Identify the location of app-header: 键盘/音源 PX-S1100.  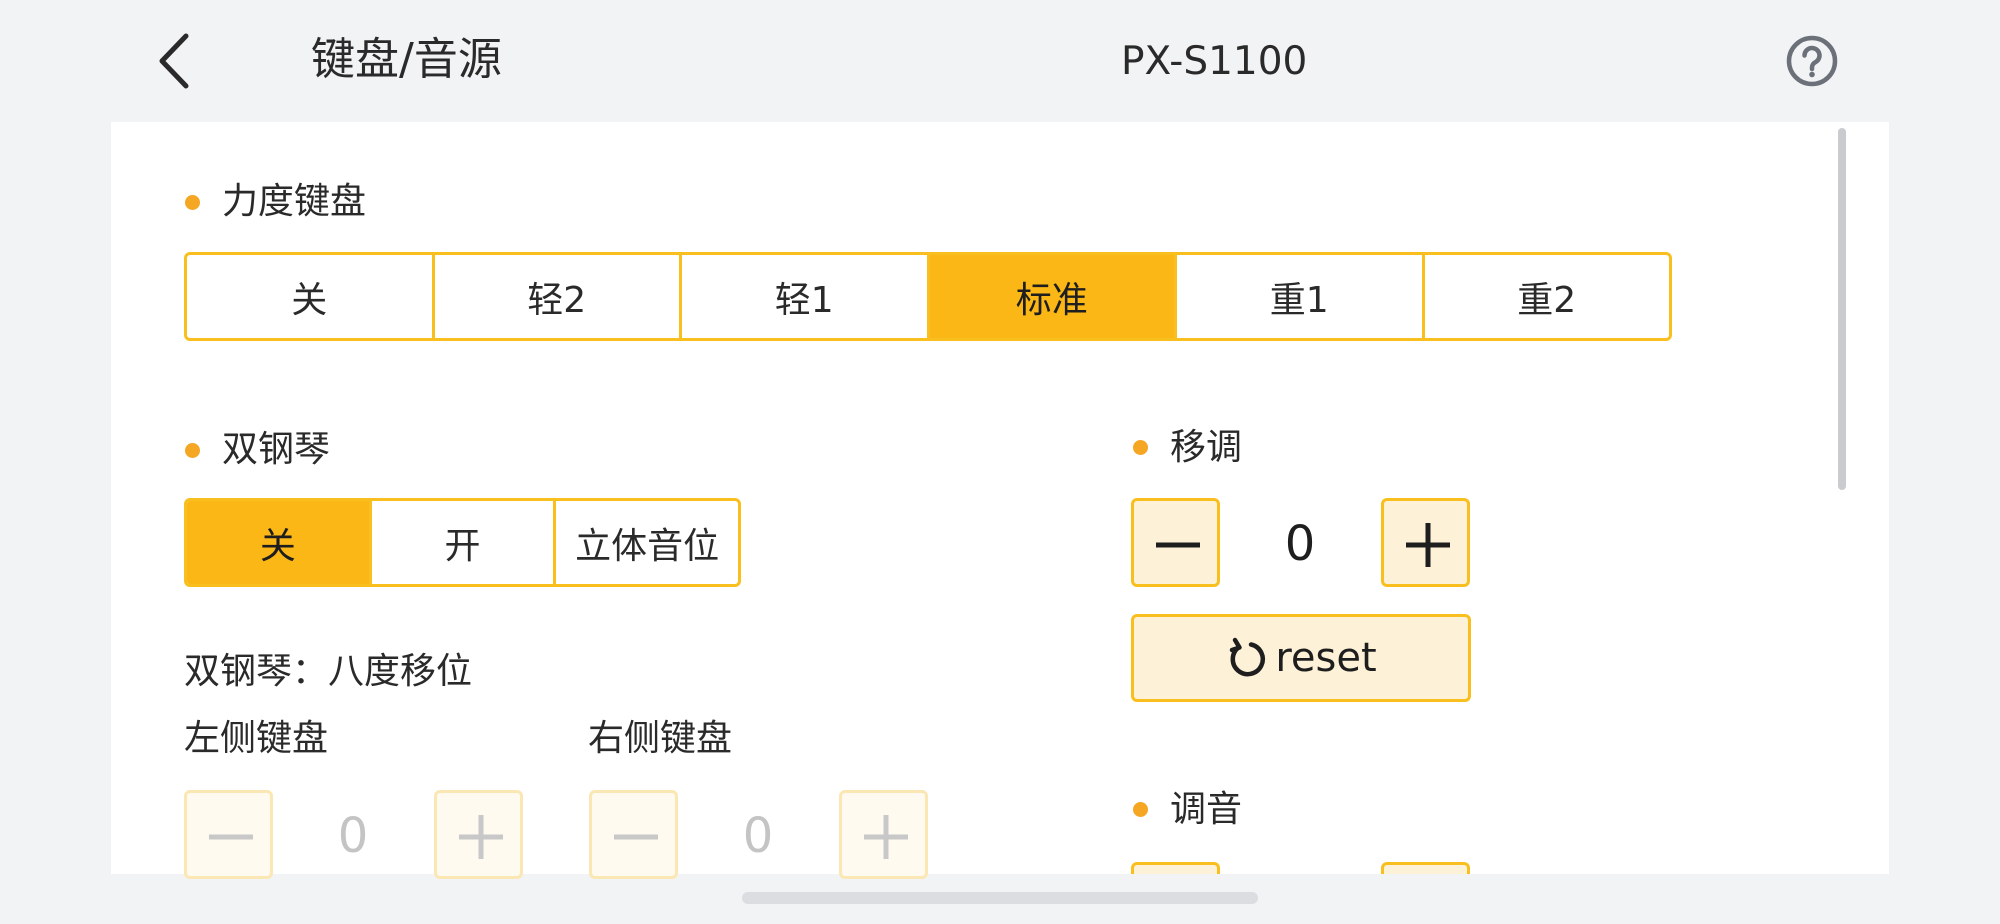
(1000, 61).